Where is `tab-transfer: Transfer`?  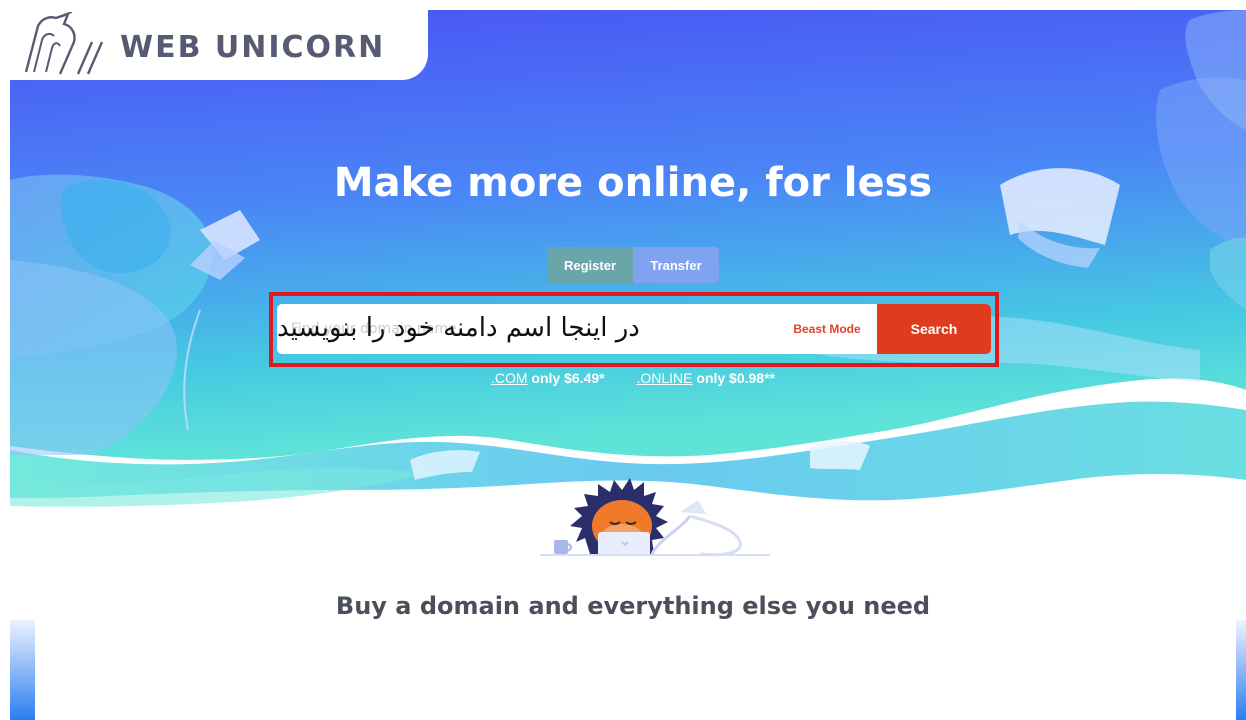 tab-transfer: Transfer is located at coordinates (676, 265).